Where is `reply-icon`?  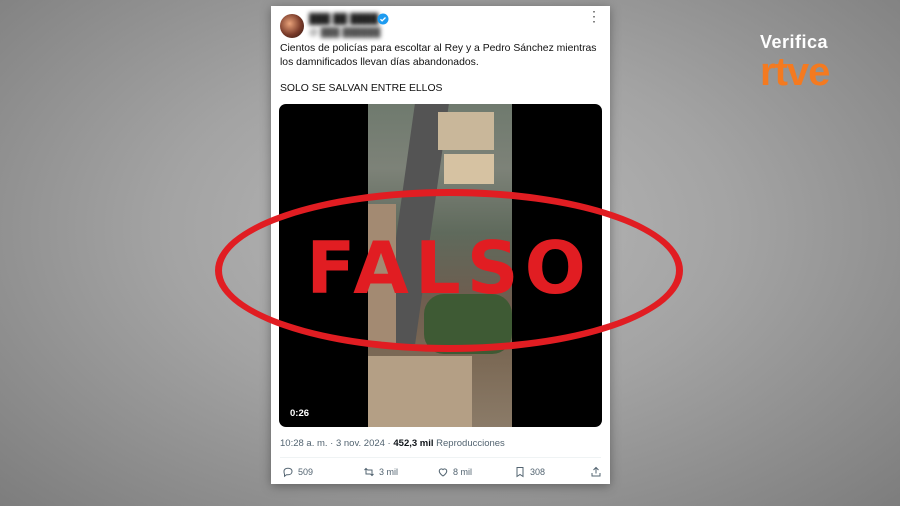 reply-icon is located at coordinates (288, 472).